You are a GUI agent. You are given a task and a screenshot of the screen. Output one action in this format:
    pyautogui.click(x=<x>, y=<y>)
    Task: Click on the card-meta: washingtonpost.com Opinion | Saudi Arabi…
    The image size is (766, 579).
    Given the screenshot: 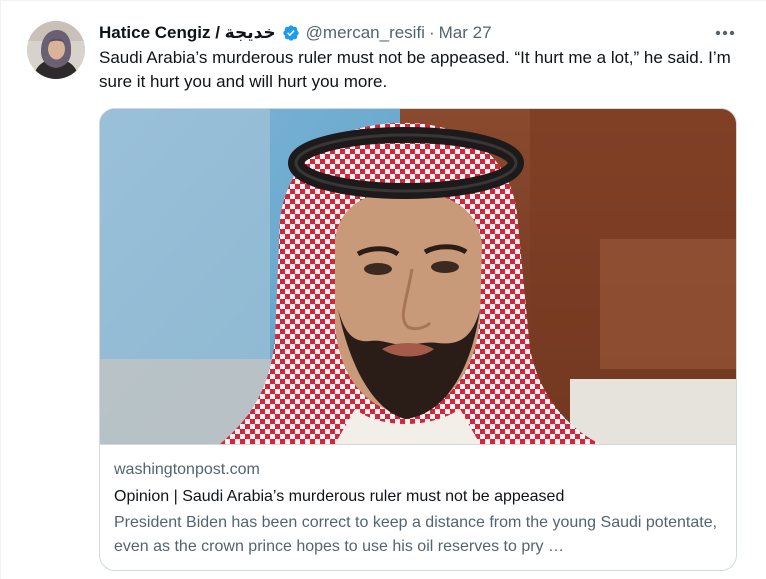 What is the action you would take?
    pyautogui.click(x=417, y=509)
    